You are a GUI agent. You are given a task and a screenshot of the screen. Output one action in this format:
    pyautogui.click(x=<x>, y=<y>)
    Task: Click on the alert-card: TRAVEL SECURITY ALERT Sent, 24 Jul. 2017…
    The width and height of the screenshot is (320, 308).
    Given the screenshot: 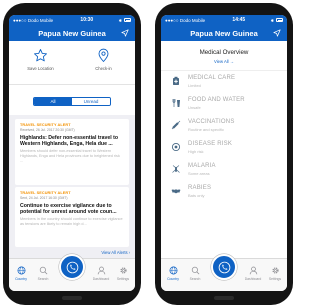 What is the action you would take?
    pyautogui.click(x=72, y=217)
    